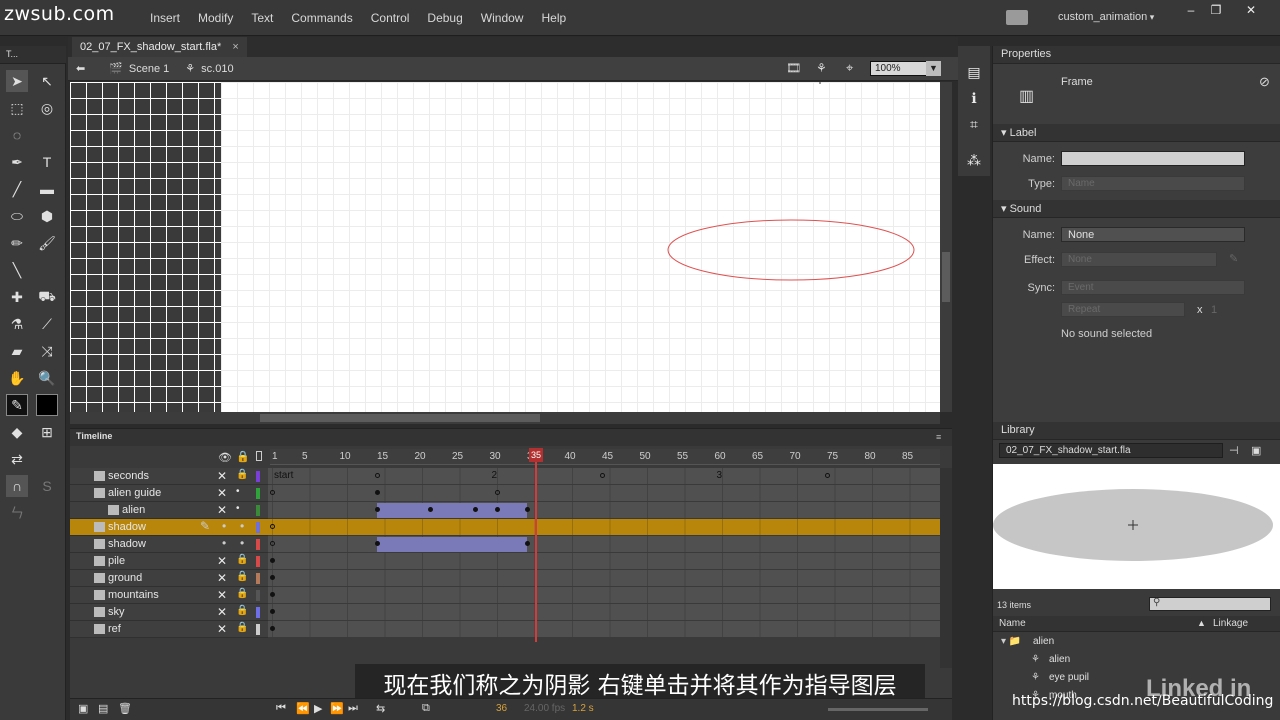 This screenshot has width=1280, height=720. What do you see at coordinates (1153, 183) in the screenshot?
I see `label-type-select: Name` at bounding box center [1153, 183].